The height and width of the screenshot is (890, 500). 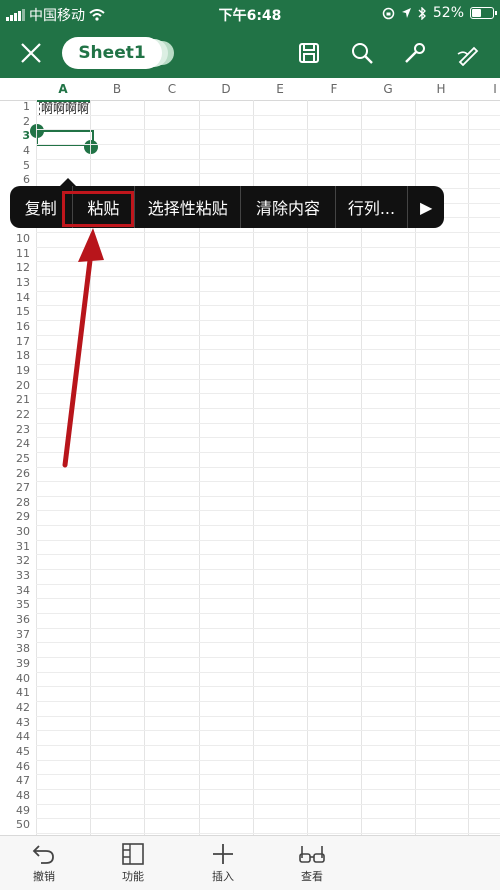 I want to click on functions-button: 功能, so click(x=133, y=863).